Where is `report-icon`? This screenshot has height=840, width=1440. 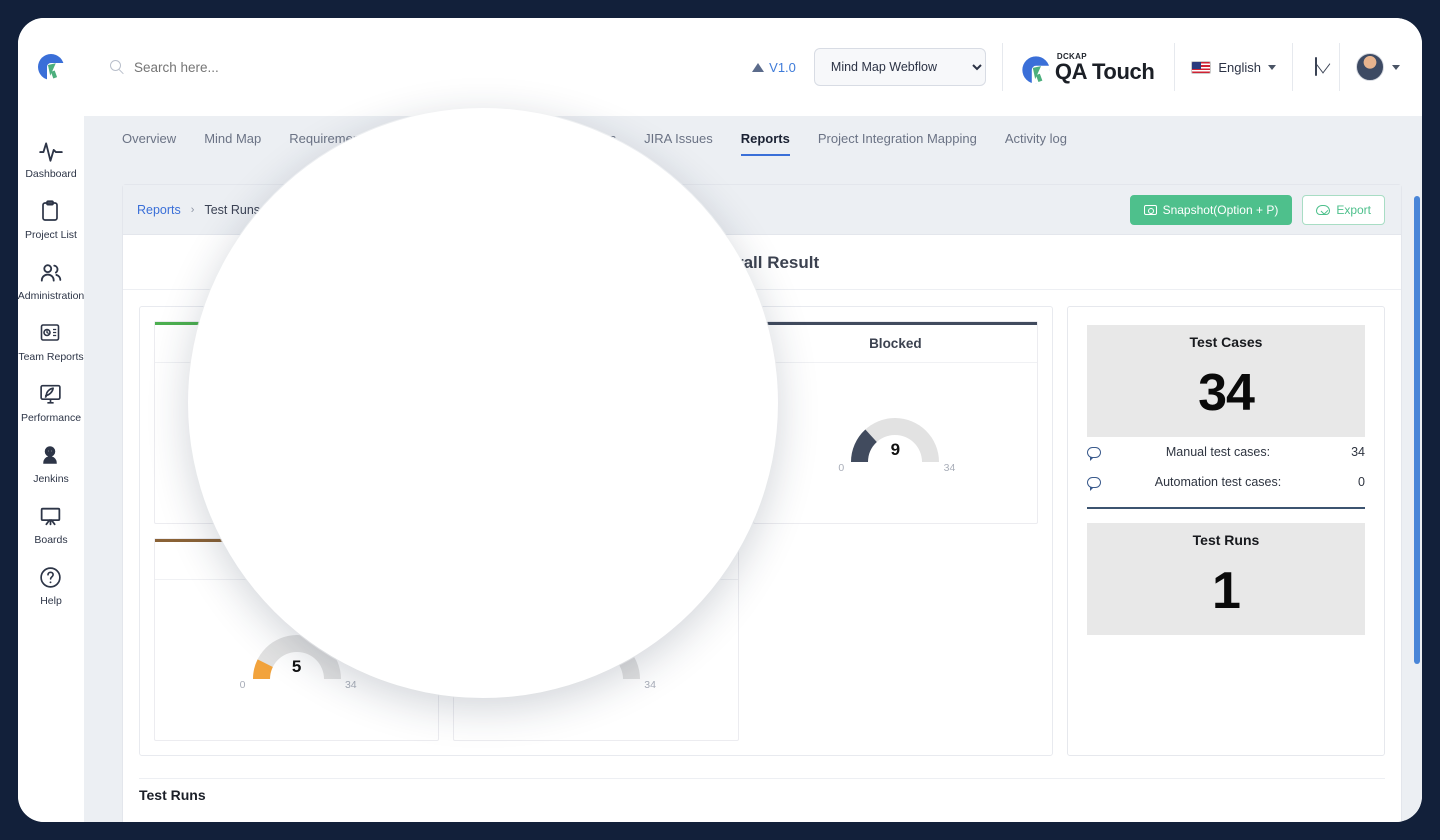
report-icon is located at coordinates (51, 334).